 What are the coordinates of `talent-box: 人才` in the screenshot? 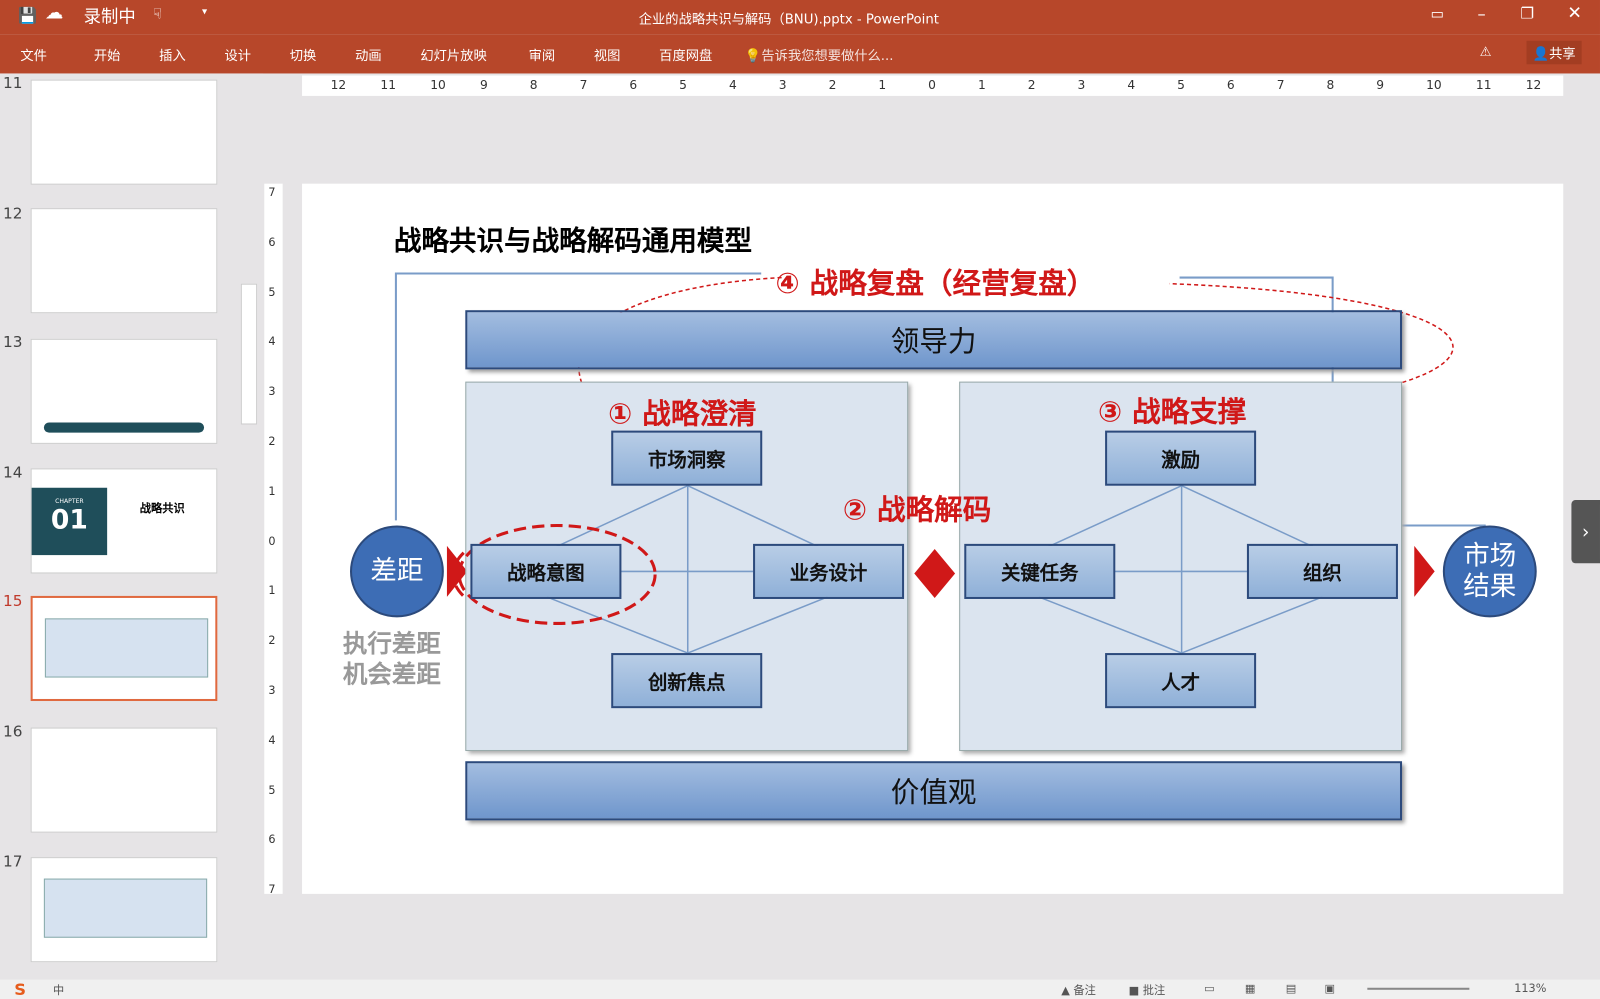 It's located at (1181, 681).